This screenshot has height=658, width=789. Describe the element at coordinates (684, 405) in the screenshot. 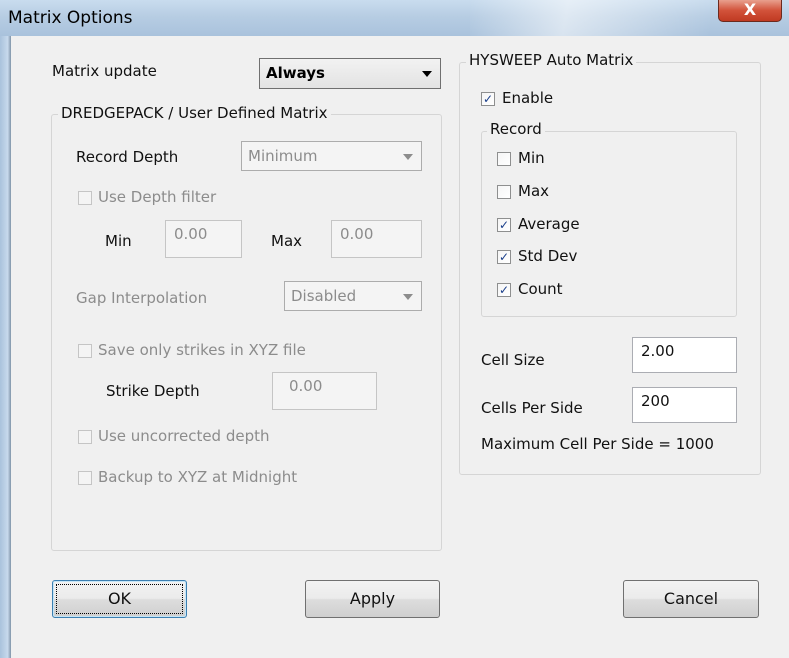

I see `cells-per-side-input: 200` at that location.